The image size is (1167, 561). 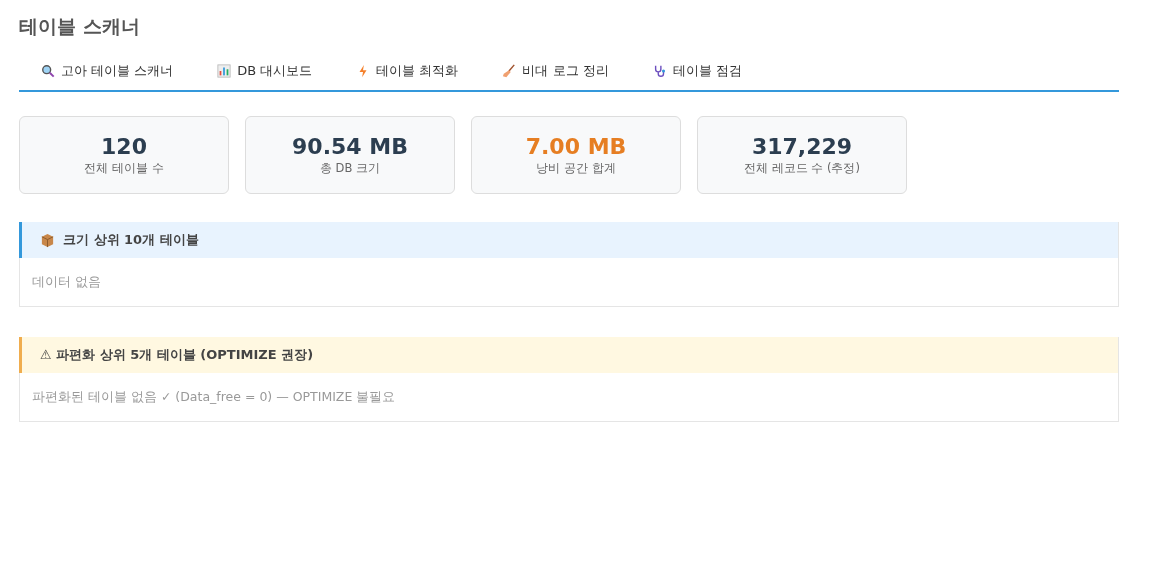 I want to click on stat-value: 120, so click(x=124, y=146).